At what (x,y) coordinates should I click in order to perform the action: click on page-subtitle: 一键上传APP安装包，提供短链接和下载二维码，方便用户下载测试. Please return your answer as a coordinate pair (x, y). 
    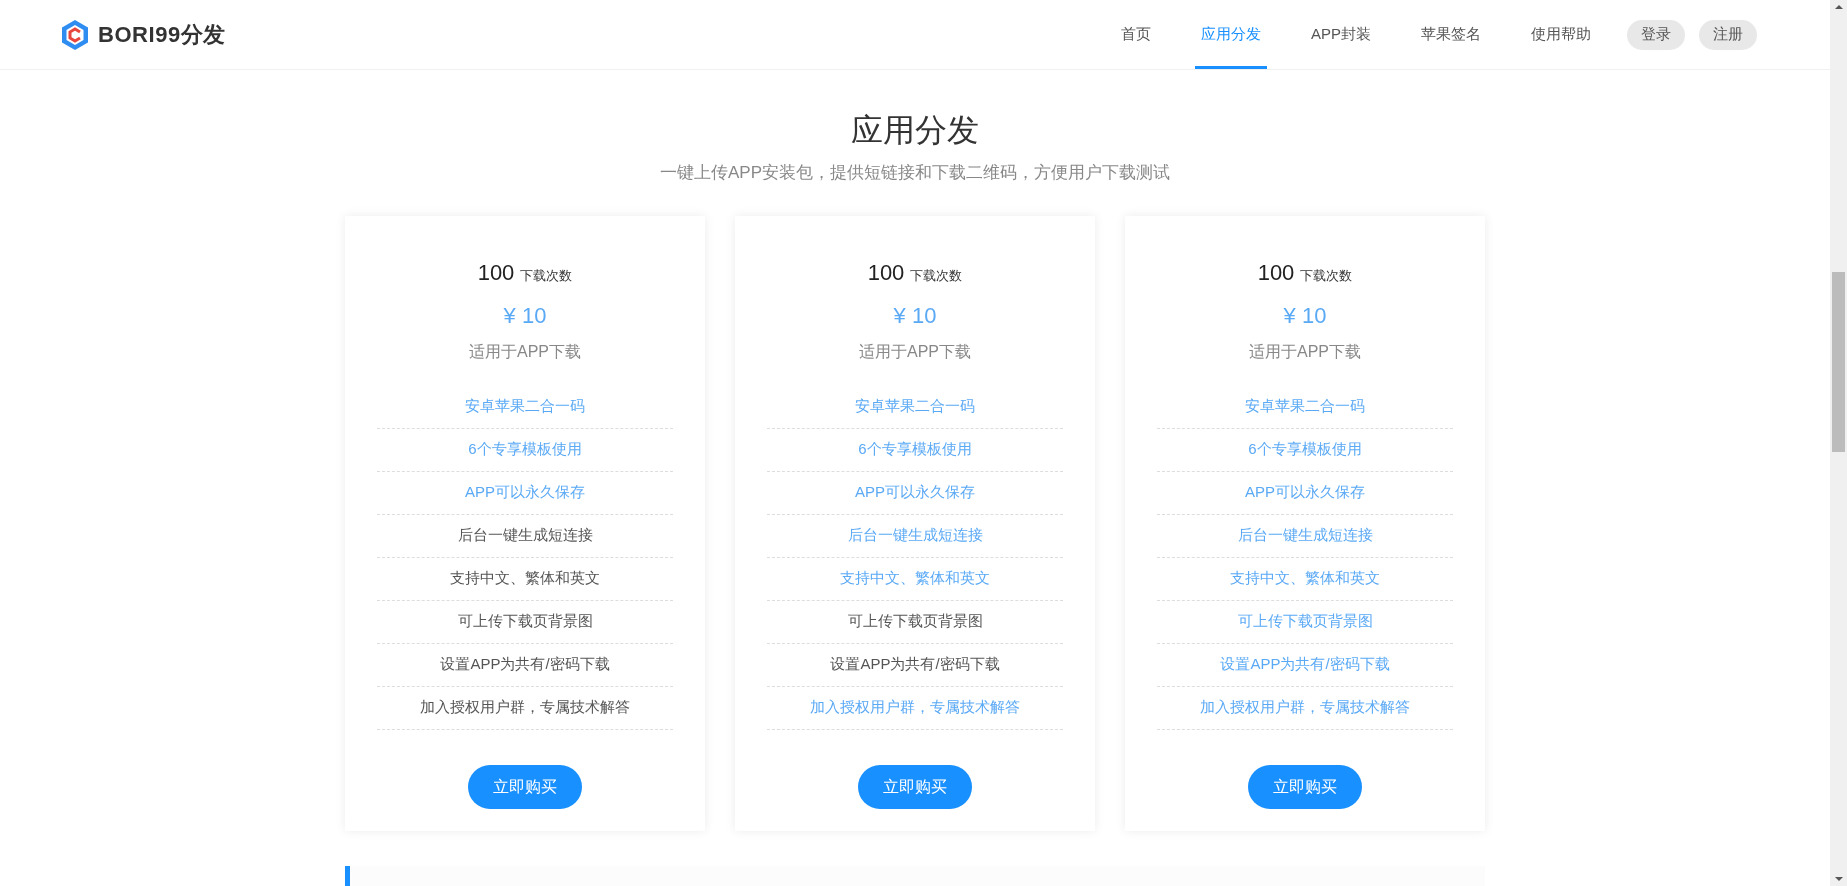
    Looking at the image, I should click on (915, 173).